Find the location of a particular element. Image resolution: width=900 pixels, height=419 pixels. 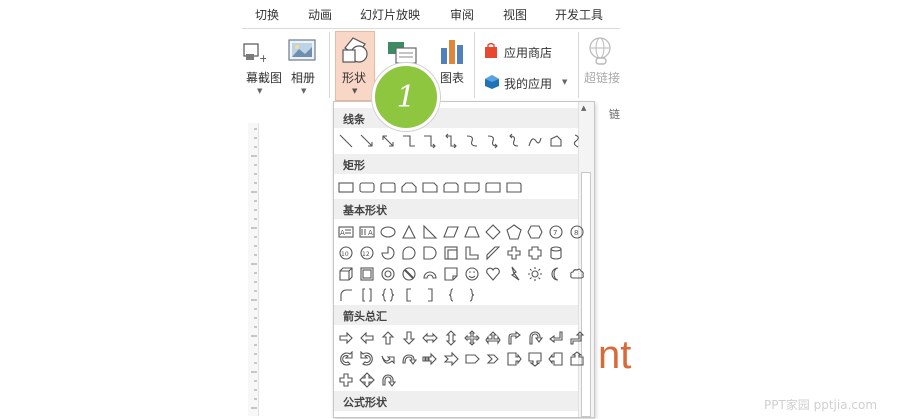

hyperlink-button is located at coordinates (601, 52).